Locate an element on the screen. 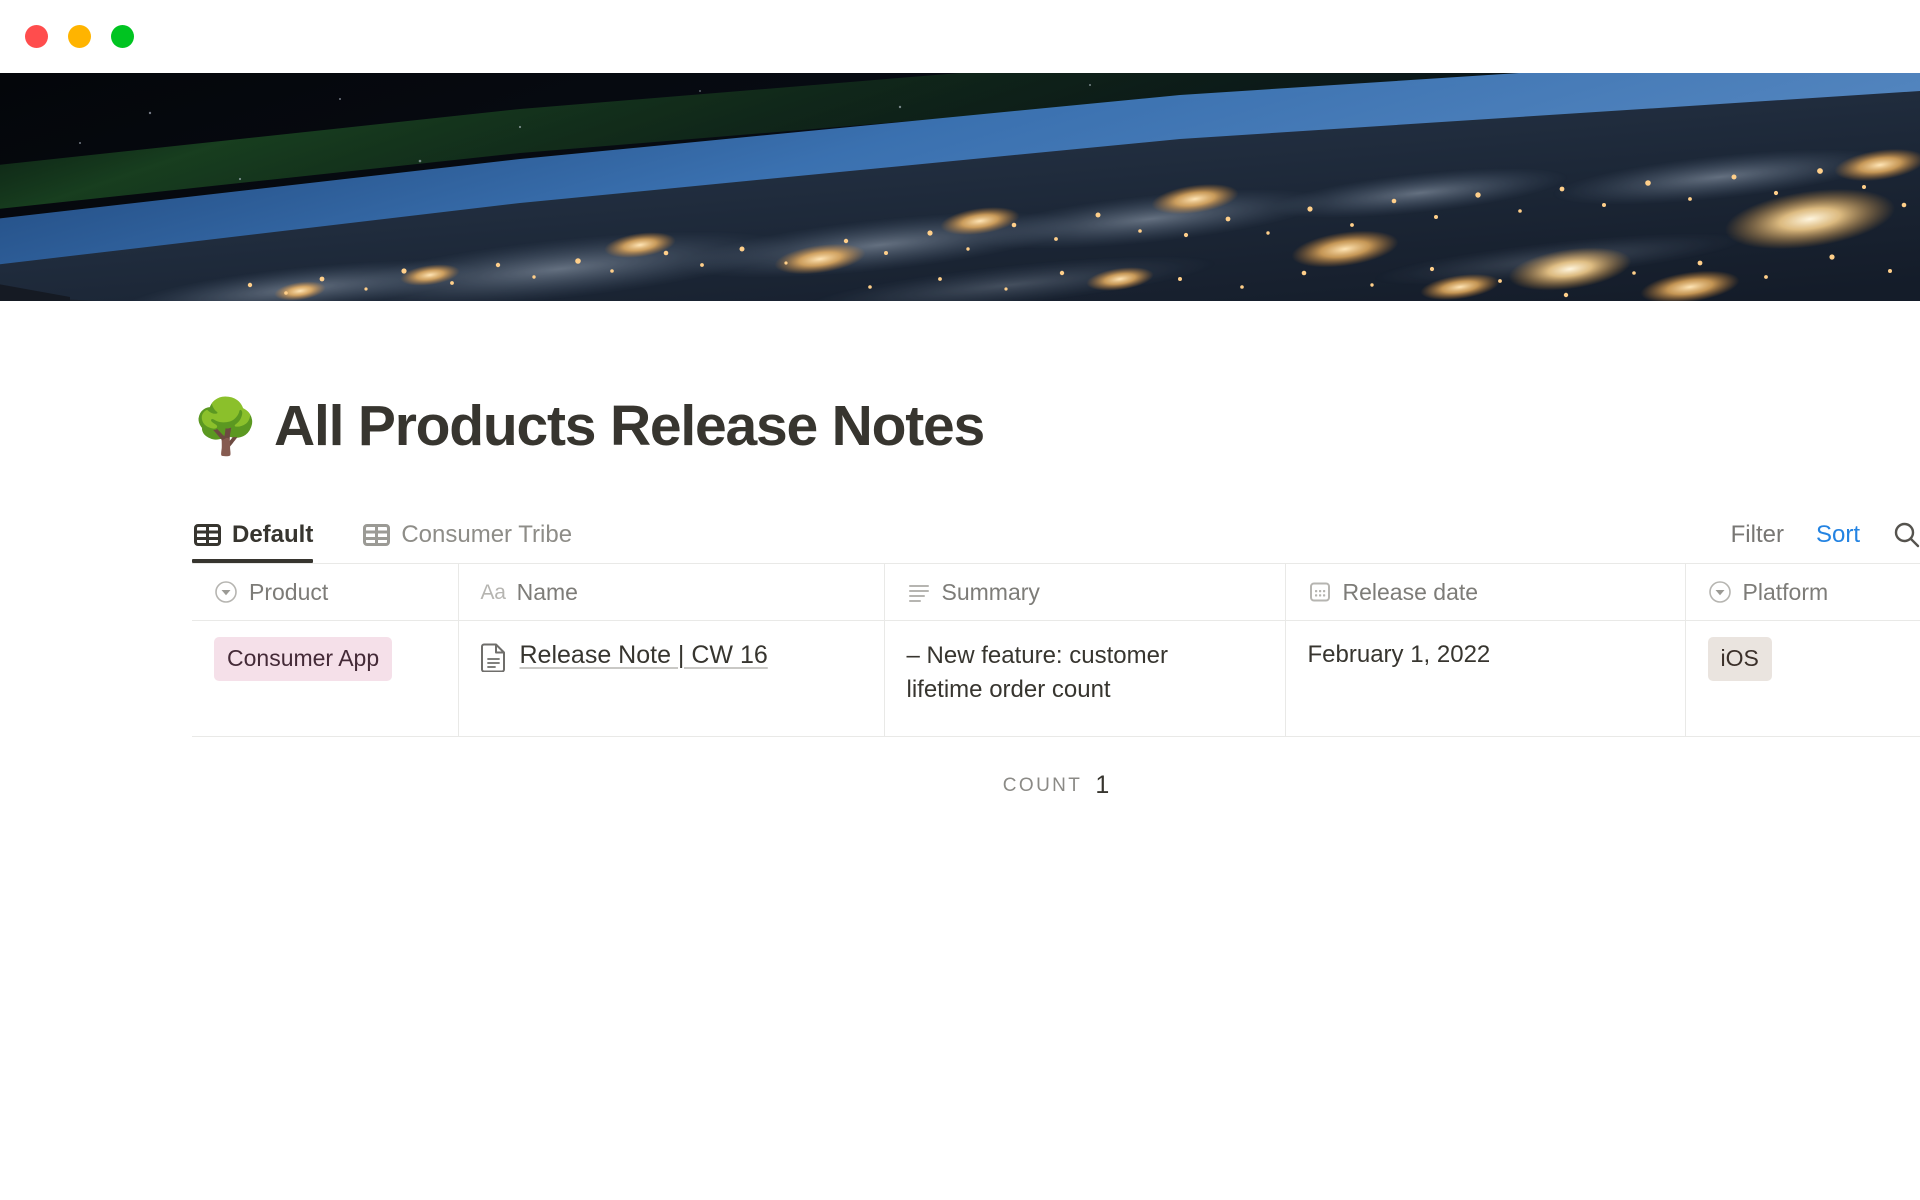 The width and height of the screenshot is (1920, 1200). tab-default: Default is located at coordinates (263, 535).